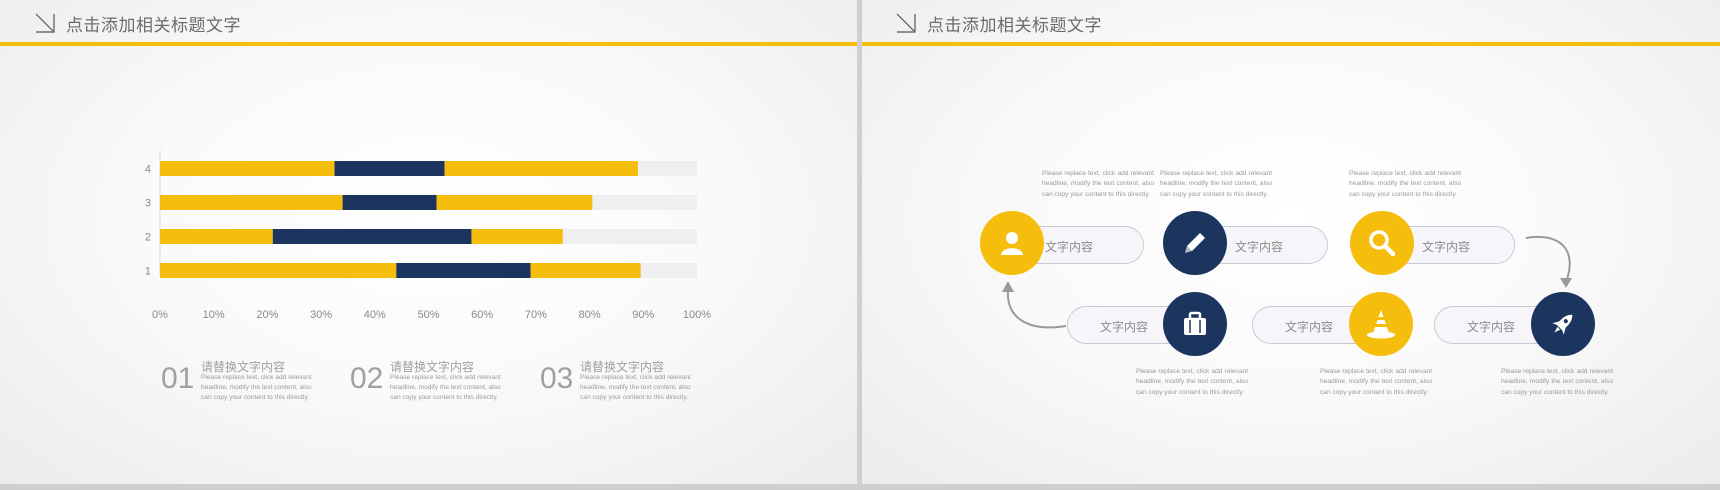  Describe the element at coordinates (375, 315) in the screenshot. I see `x-tick-label: 40%` at that location.